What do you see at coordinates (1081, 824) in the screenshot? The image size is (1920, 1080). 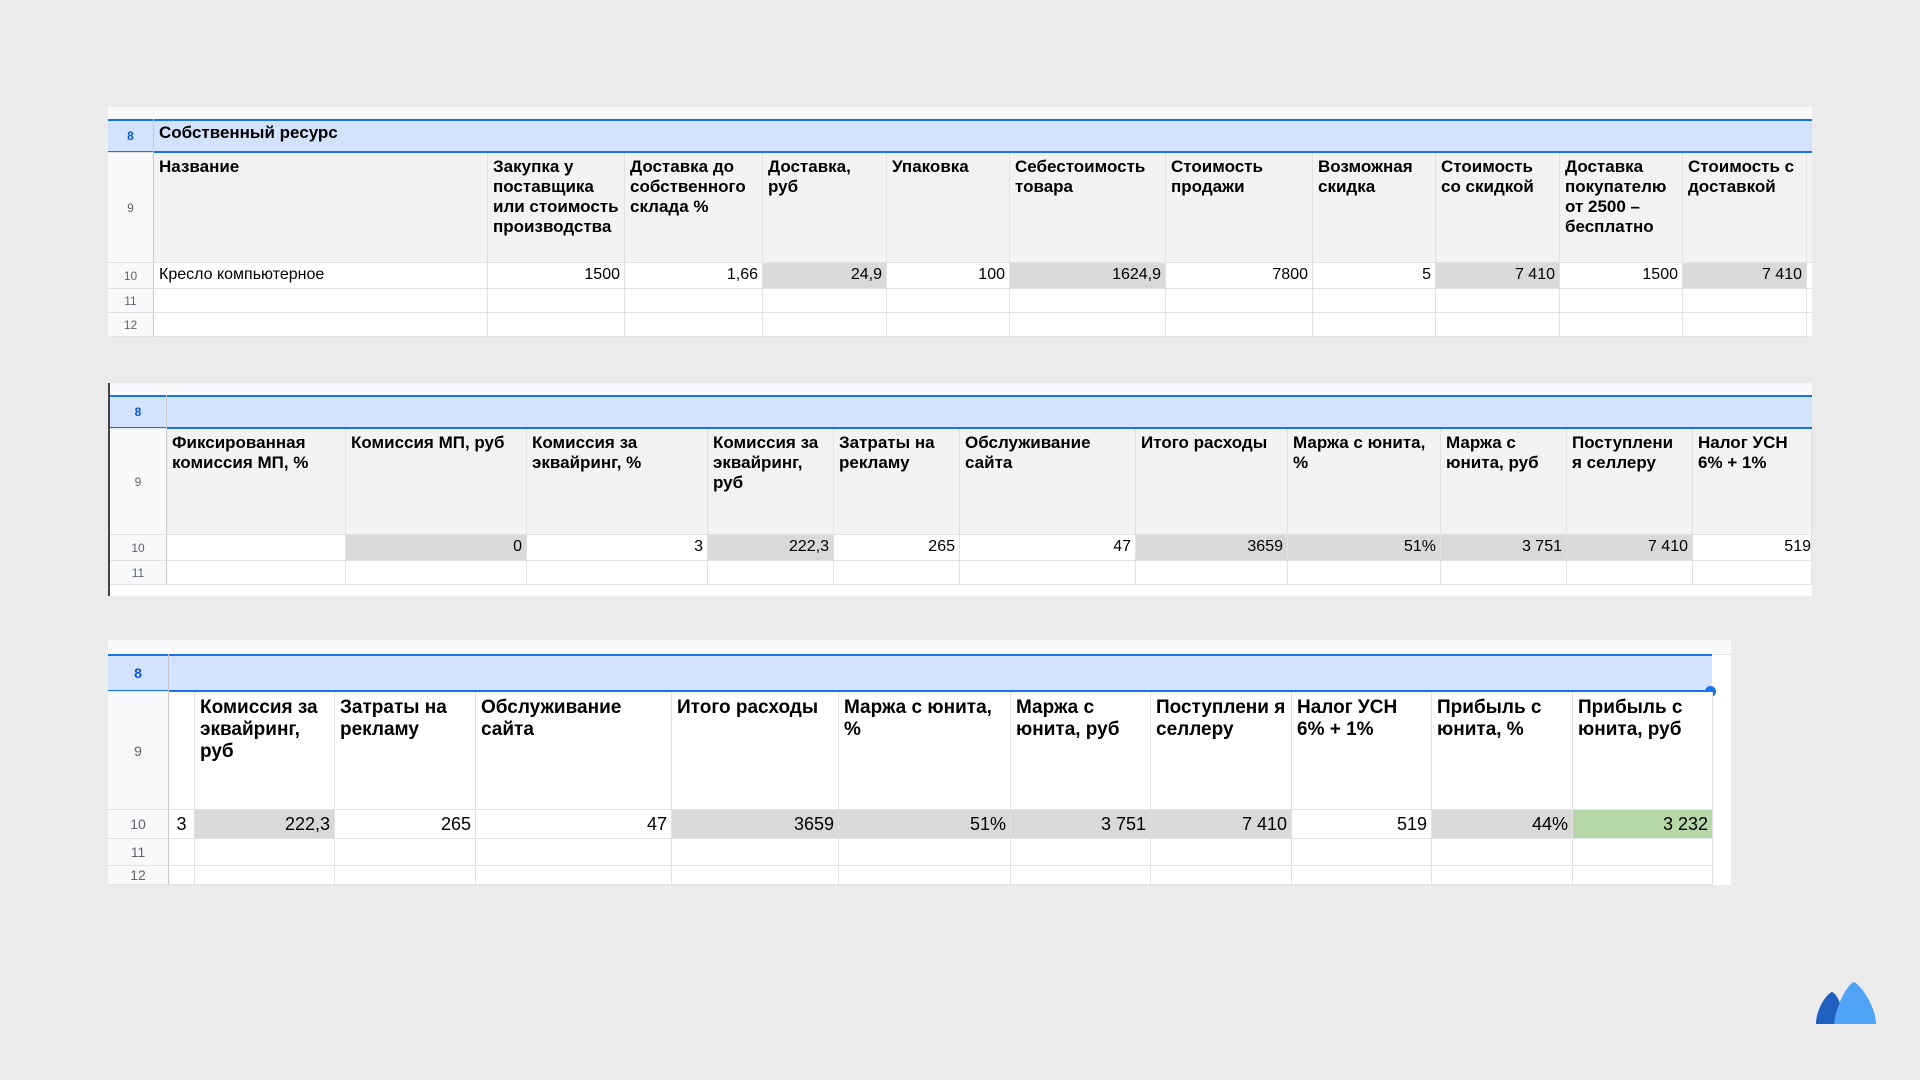 I see `data-cell: 3 751` at bounding box center [1081, 824].